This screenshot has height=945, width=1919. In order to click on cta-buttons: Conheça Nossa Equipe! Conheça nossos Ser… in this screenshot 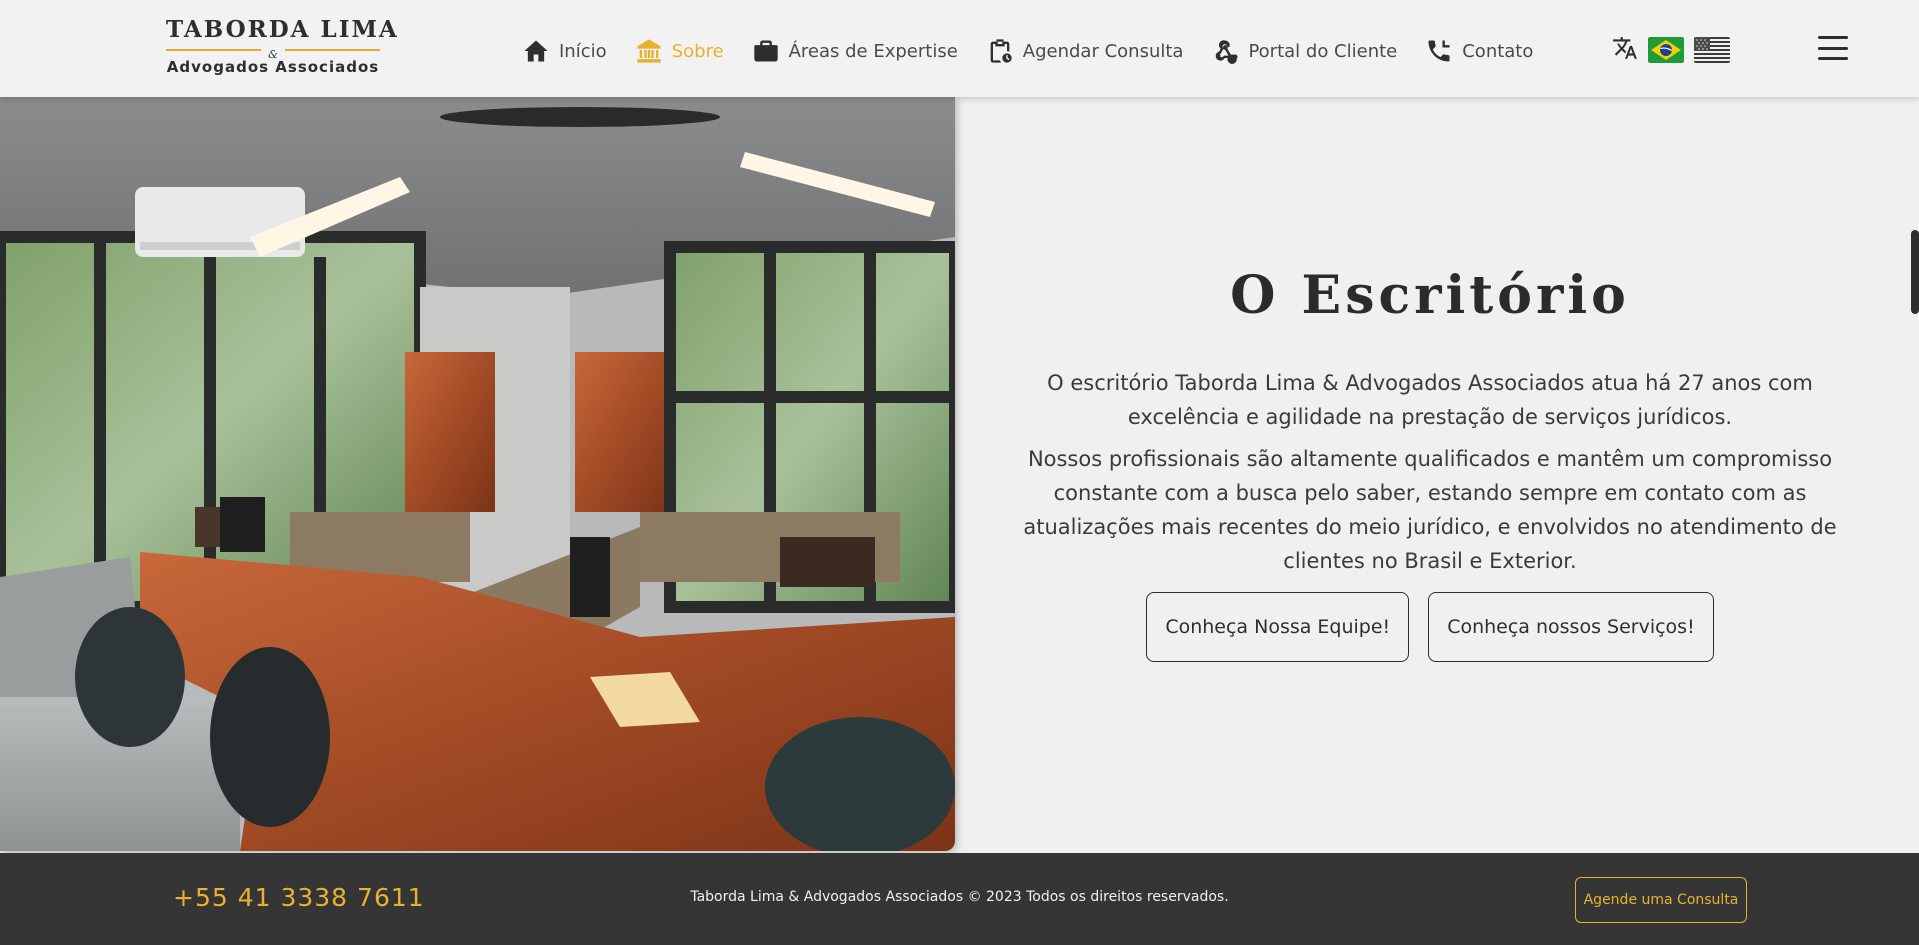, I will do `click(1430, 627)`.